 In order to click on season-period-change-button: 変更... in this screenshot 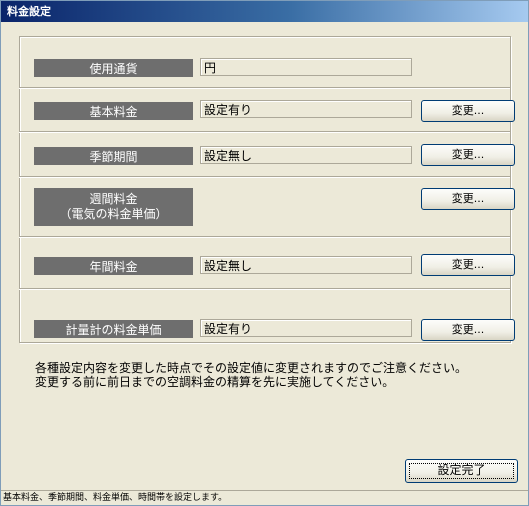, I will do `click(468, 155)`.